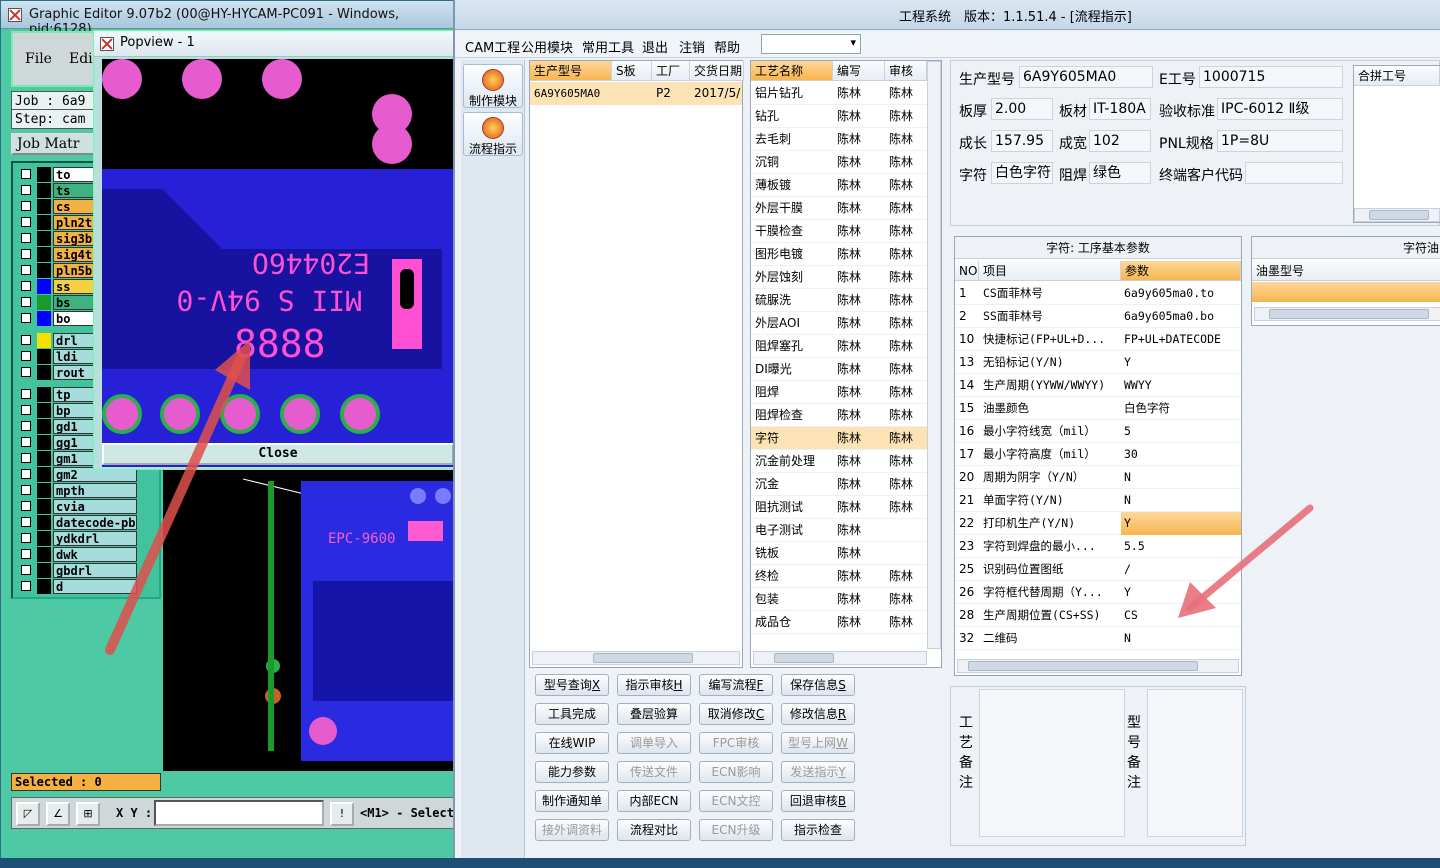 This screenshot has height=868, width=1440. I want to click on char-field: 白色字符, so click(1022, 173).